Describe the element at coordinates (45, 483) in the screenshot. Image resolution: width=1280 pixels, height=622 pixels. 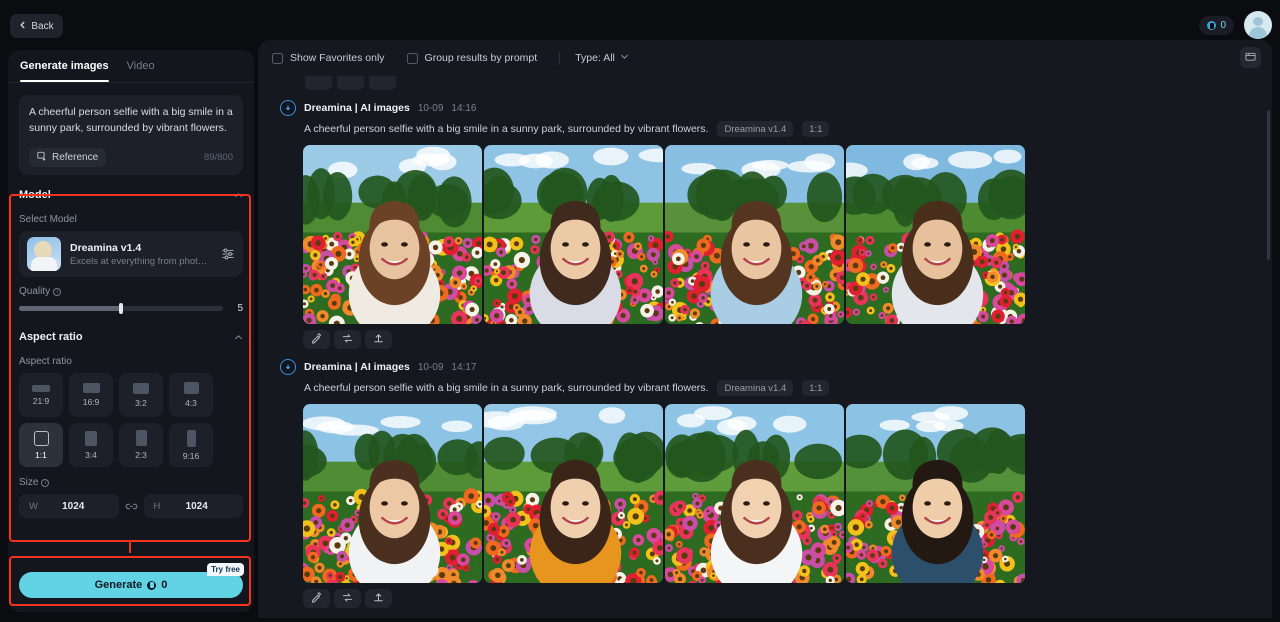
I see `size-info-icon: i` at that location.